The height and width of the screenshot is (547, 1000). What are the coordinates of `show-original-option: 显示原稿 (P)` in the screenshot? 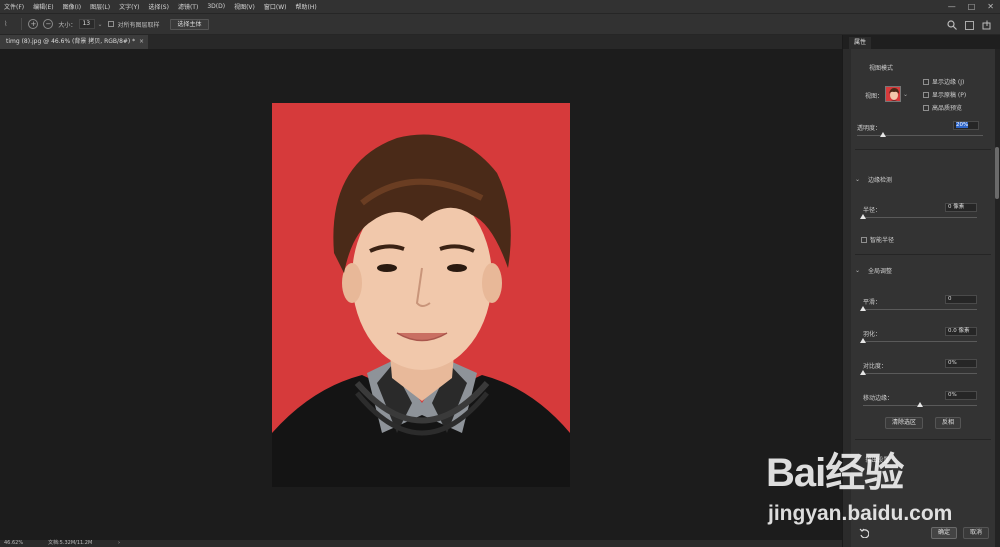 It's located at (944, 94).